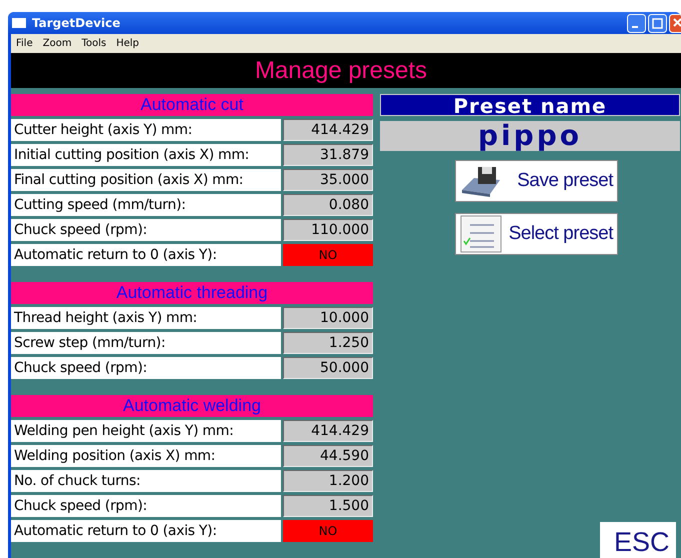  I want to click on save-preset-button: Save preset, so click(536, 181).